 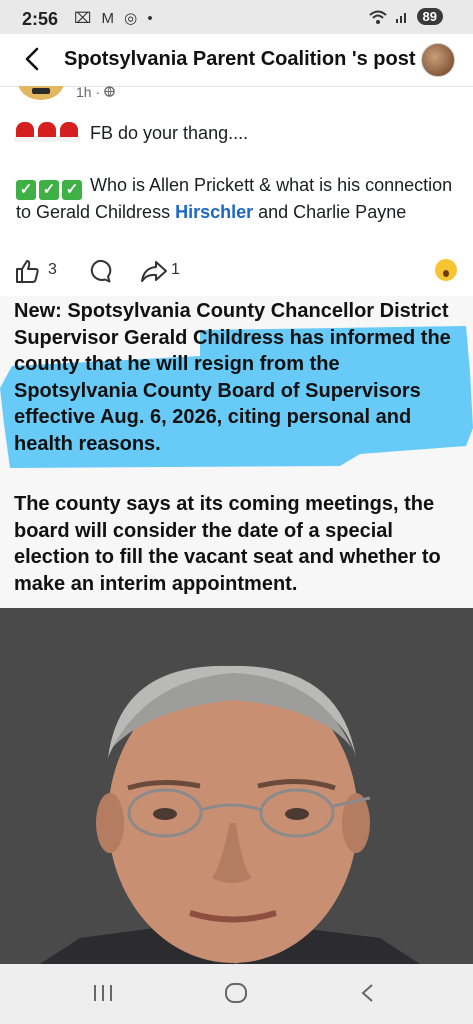 I want to click on hirschler-link: Hirschler, so click(x=214, y=212).